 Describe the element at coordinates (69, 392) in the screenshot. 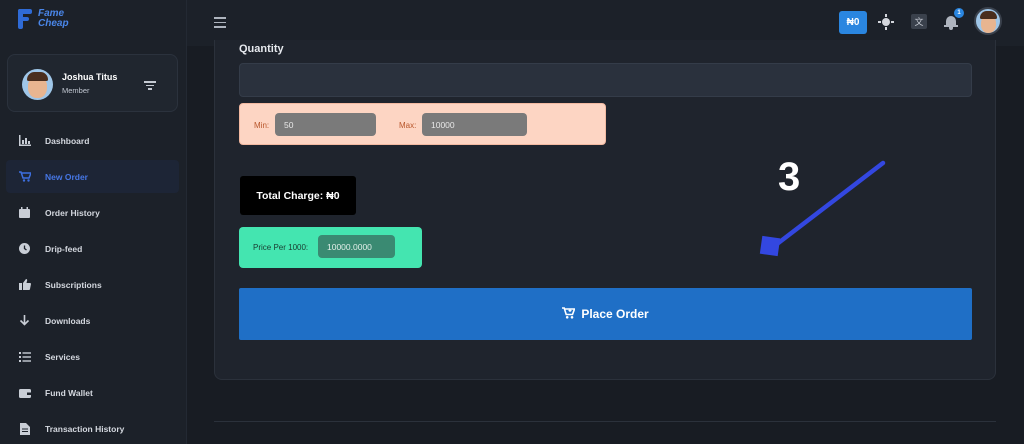

I see `sidebar-item-label: Fund Wallet` at that location.